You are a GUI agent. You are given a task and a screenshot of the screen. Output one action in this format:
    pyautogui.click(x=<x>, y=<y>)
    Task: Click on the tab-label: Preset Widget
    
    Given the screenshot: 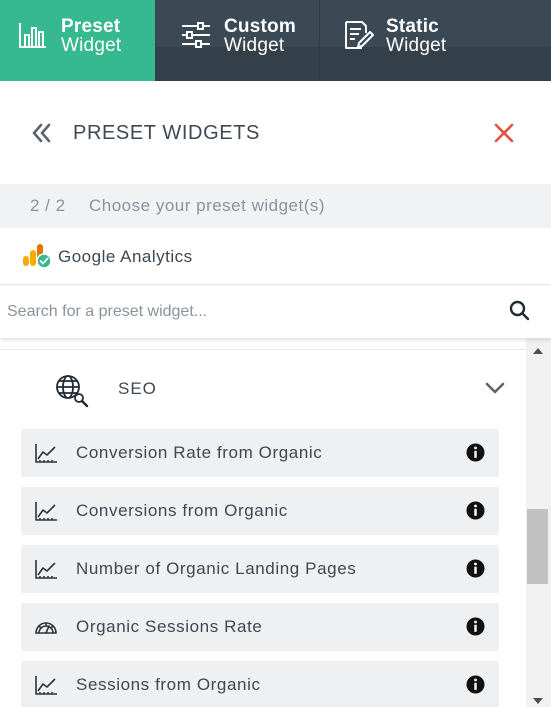 What is the action you would take?
    pyautogui.click(x=91, y=36)
    